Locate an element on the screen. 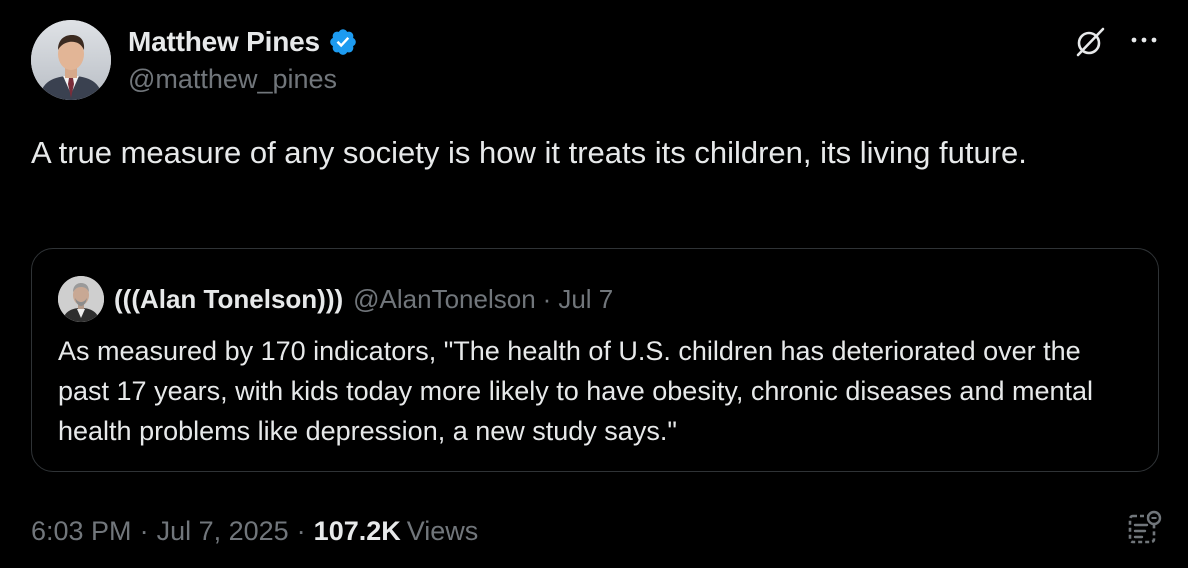  author-handle: @matthew_pines is located at coordinates (232, 79).